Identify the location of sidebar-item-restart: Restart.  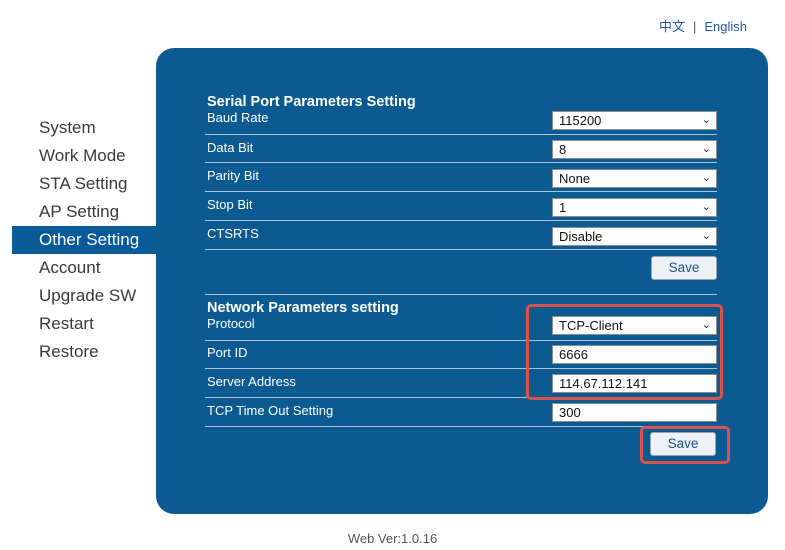
(84, 324).